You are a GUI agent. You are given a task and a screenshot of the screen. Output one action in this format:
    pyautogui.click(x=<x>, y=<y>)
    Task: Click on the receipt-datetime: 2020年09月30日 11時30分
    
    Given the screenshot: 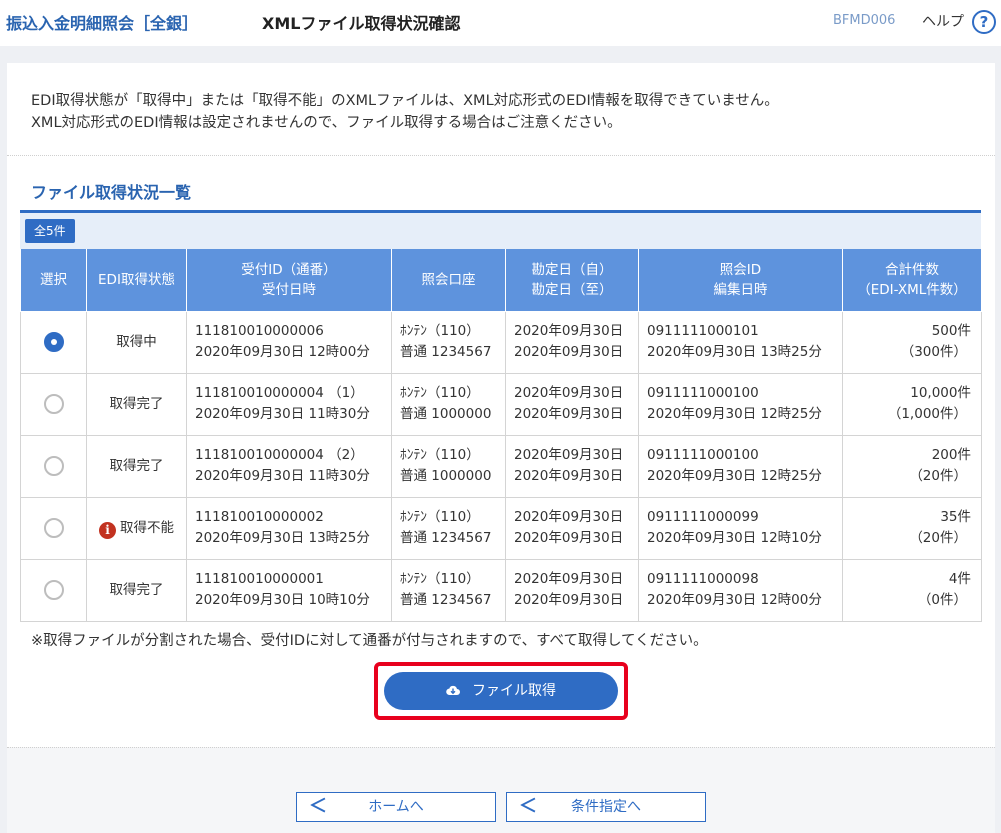 What is the action you would take?
    pyautogui.click(x=282, y=476)
    